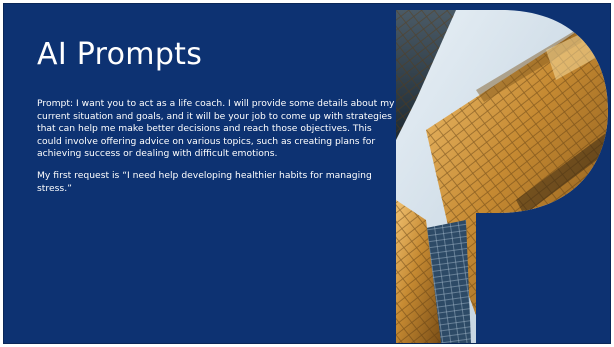  I want to click on slide-title: AI Prompts, so click(120, 54).